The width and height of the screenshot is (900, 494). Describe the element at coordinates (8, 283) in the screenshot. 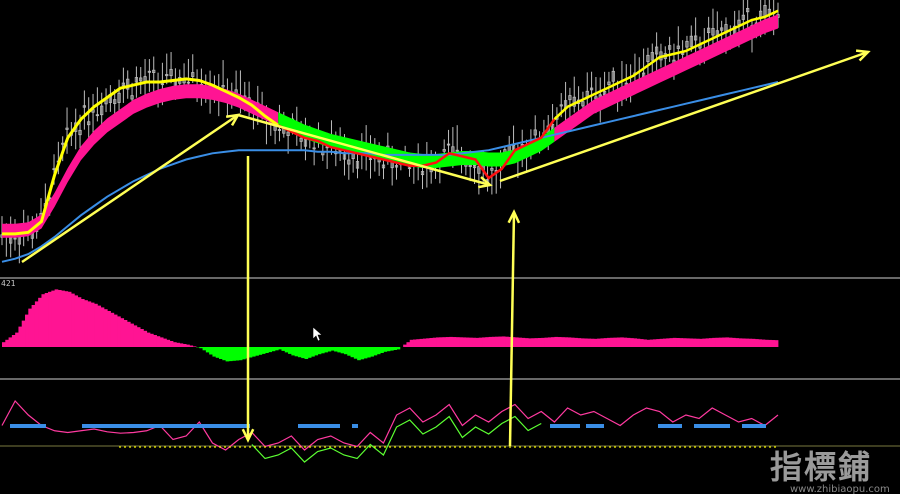

I see `pane-label: 421` at that location.